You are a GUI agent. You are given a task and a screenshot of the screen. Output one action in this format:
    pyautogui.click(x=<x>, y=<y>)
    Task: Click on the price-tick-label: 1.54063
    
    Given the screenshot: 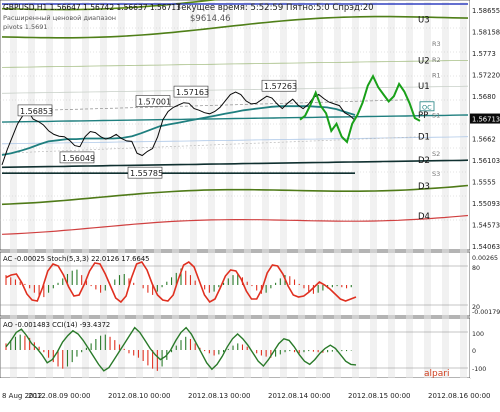 What is the action you would take?
    pyautogui.click(x=486, y=247)
    